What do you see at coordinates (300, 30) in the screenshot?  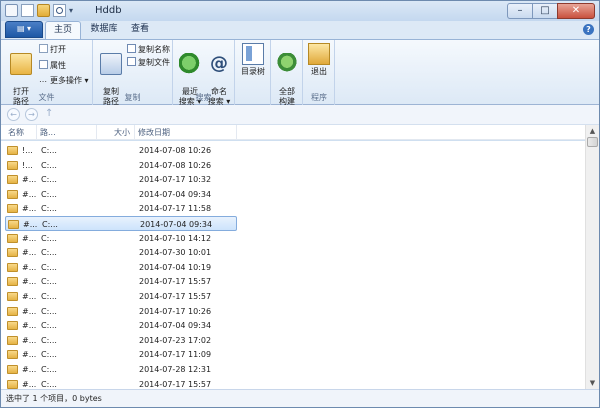 I see `ribbon-tabs: ▤ ▾ 主页 数据库 查看 ?` at bounding box center [300, 30].